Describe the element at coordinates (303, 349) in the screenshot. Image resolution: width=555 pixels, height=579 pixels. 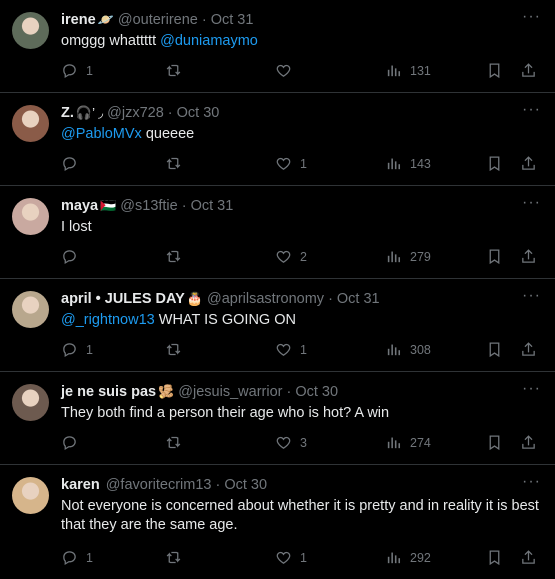
I see `like-count: 1` at that location.